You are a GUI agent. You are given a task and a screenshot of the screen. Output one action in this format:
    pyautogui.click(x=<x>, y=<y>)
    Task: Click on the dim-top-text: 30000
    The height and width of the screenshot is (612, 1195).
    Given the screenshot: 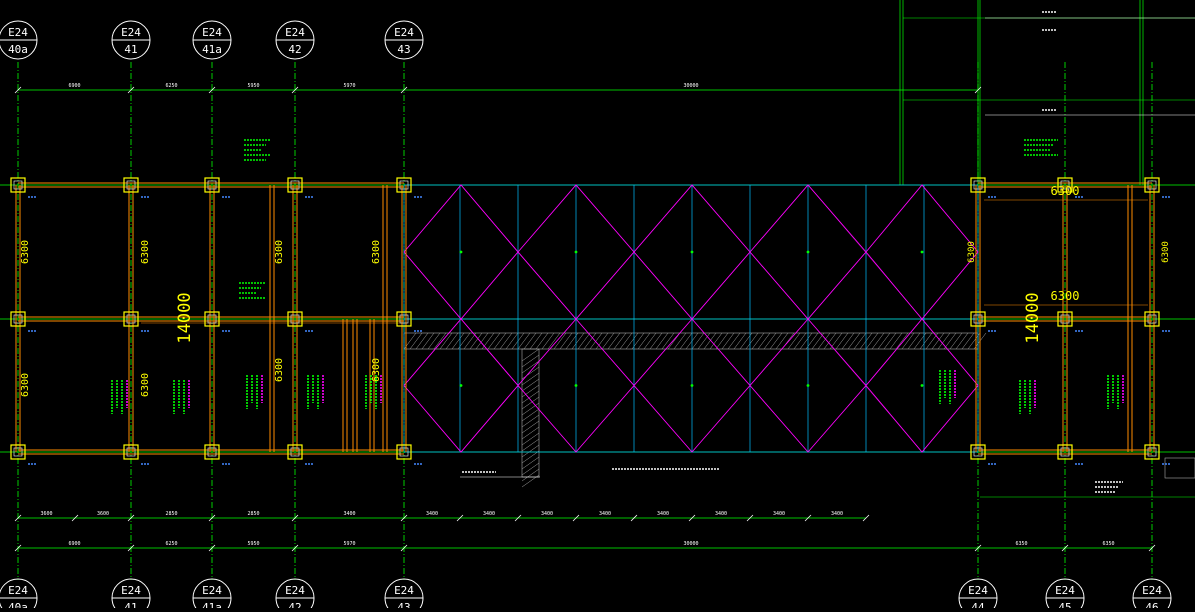 What is the action you would take?
    pyautogui.click(x=690, y=86)
    